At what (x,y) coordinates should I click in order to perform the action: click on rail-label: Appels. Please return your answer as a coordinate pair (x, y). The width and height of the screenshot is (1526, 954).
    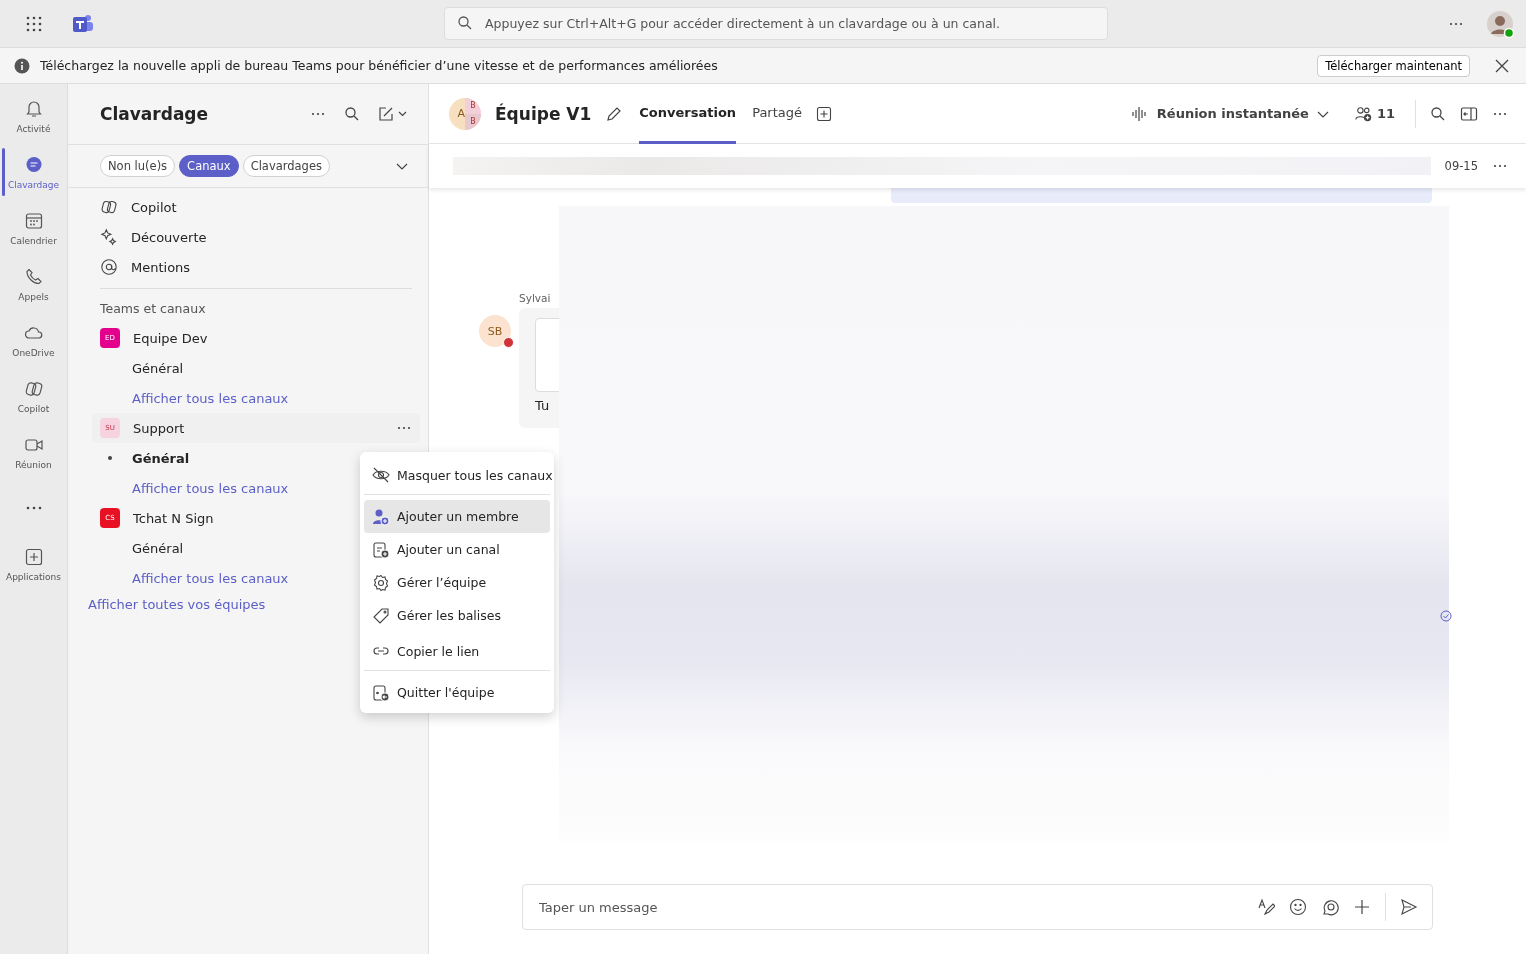
    Looking at the image, I should click on (33, 296).